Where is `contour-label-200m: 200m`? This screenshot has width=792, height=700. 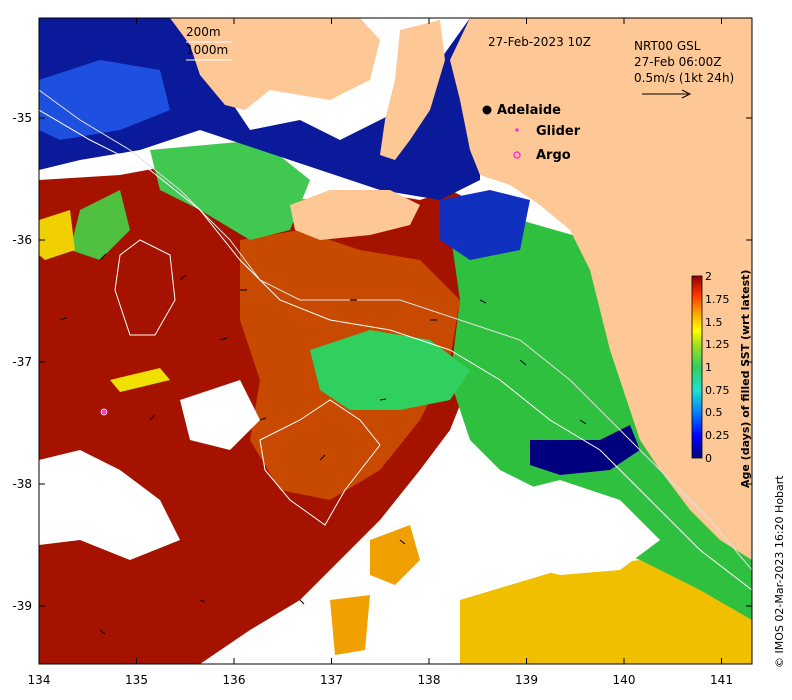
contour-label-200m: 200m is located at coordinates (203, 32).